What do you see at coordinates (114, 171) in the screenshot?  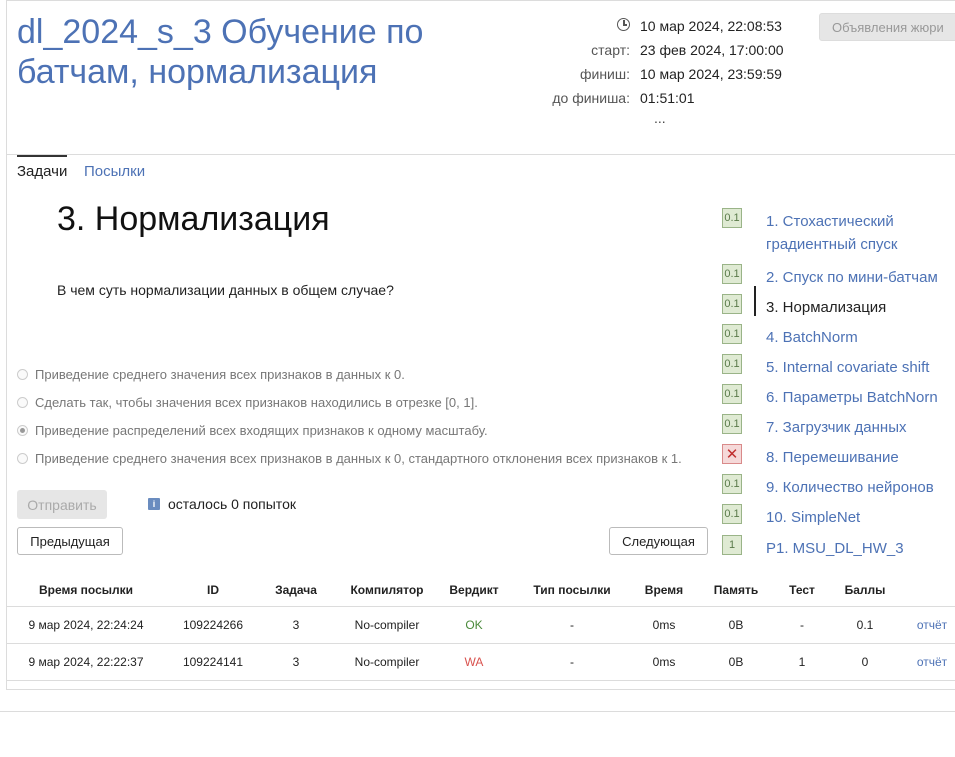 I see `tab-submissions: Посылки` at bounding box center [114, 171].